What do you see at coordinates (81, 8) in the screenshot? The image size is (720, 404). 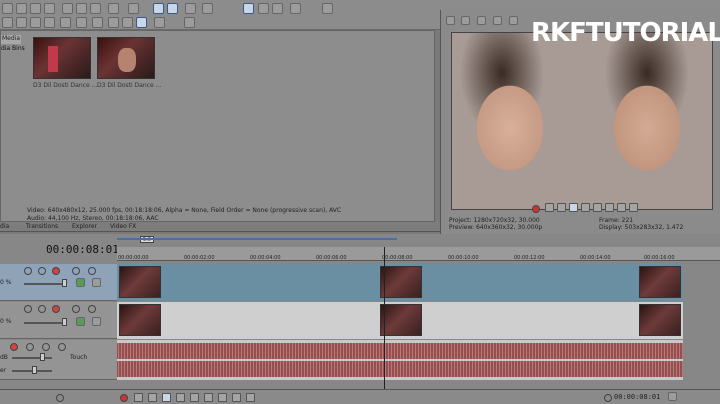 I see `copy-icon` at bounding box center [81, 8].